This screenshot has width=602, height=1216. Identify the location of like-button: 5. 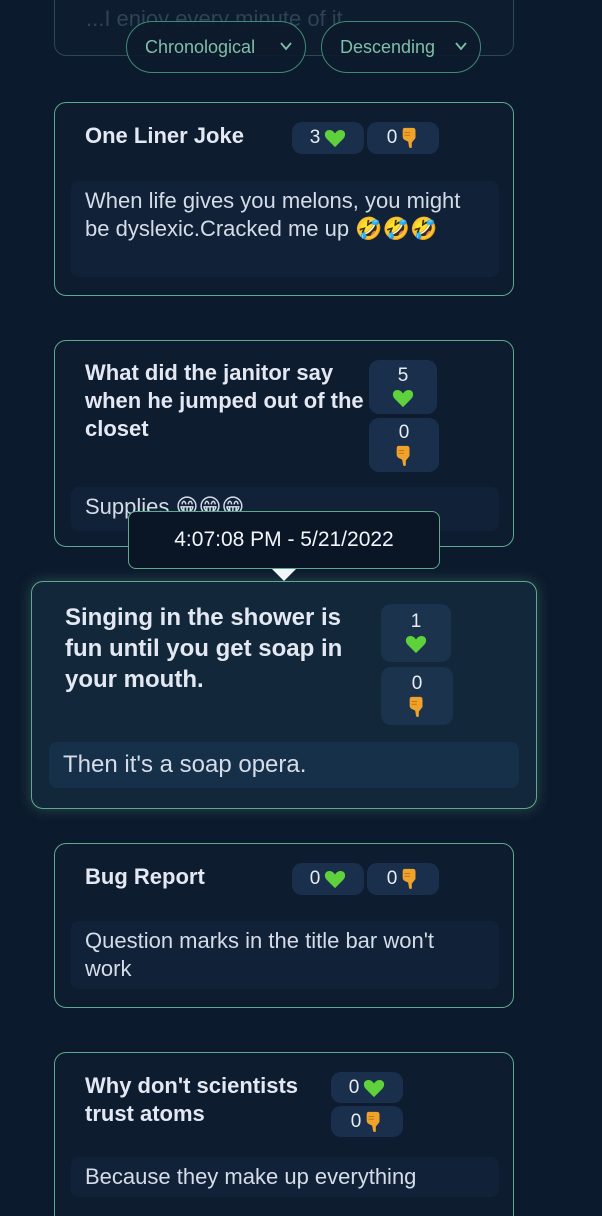
(403, 387).